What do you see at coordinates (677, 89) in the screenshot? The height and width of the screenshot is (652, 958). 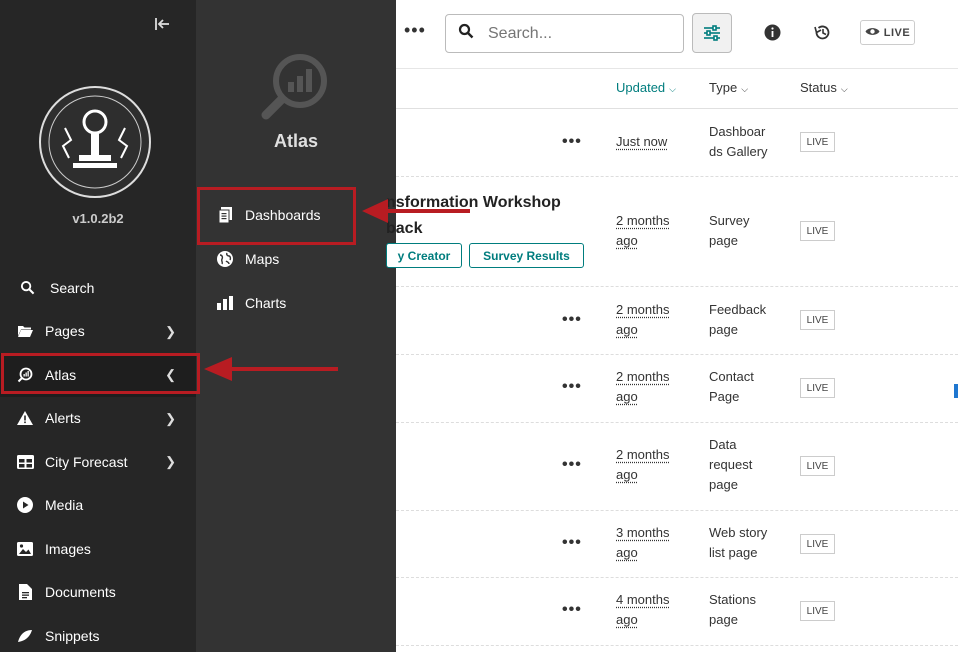 I see `table-header: Updated ⌵ Type ⌵ Status ⌵` at bounding box center [677, 89].